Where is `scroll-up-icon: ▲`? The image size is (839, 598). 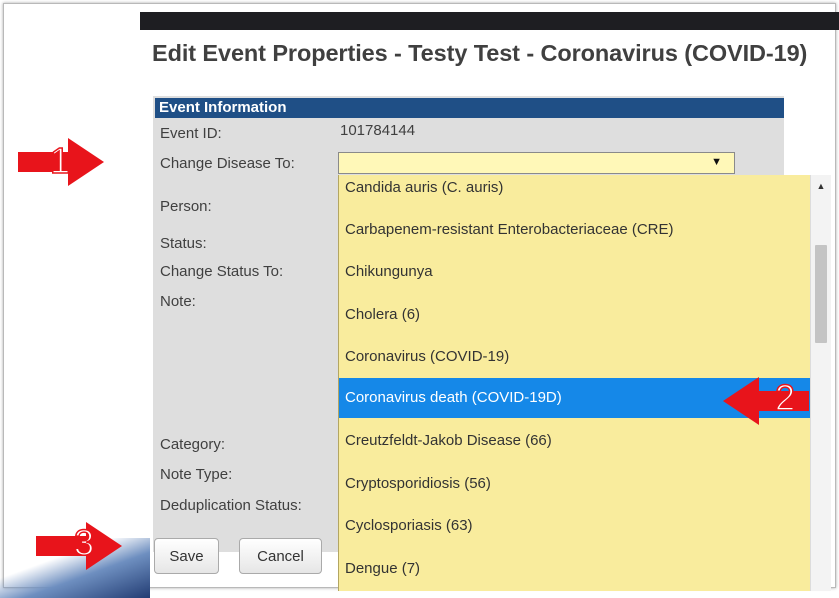
scroll-up-icon: ▲ is located at coordinates (821, 186).